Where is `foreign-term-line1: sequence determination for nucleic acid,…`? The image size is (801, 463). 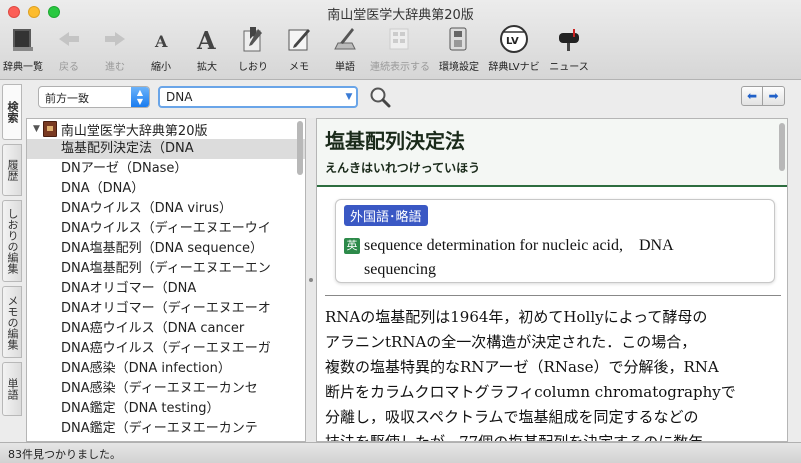 foreign-term-line1: sequence determination for nucleic acid,… is located at coordinates (519, 245).